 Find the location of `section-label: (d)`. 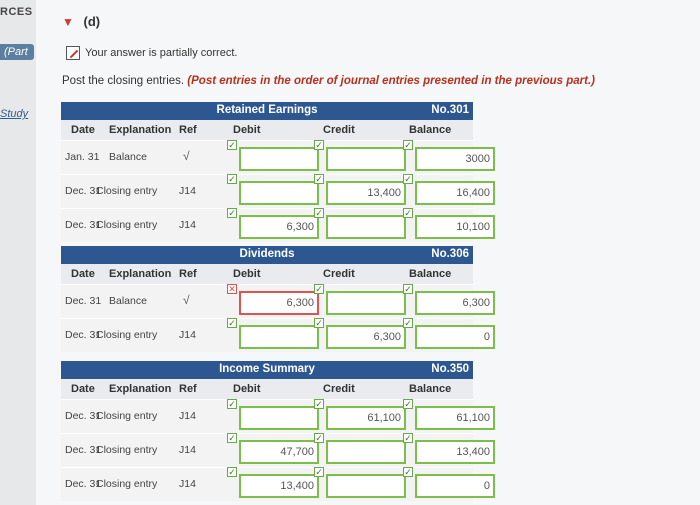

section-label: (d) is located at coordinates (92, 21).